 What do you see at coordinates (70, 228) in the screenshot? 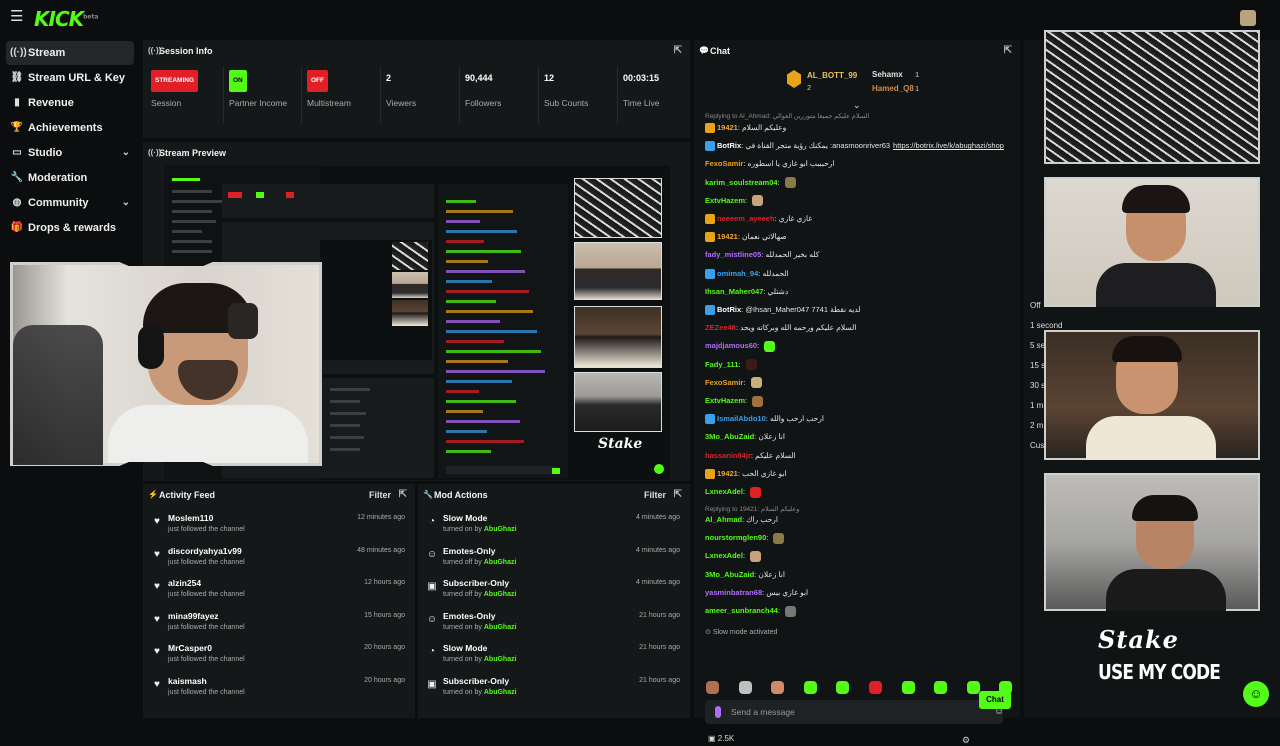
I see `sidebar-item-drops-rewards: 🎁 Drops & rewards` at bounding box center [70, 228].